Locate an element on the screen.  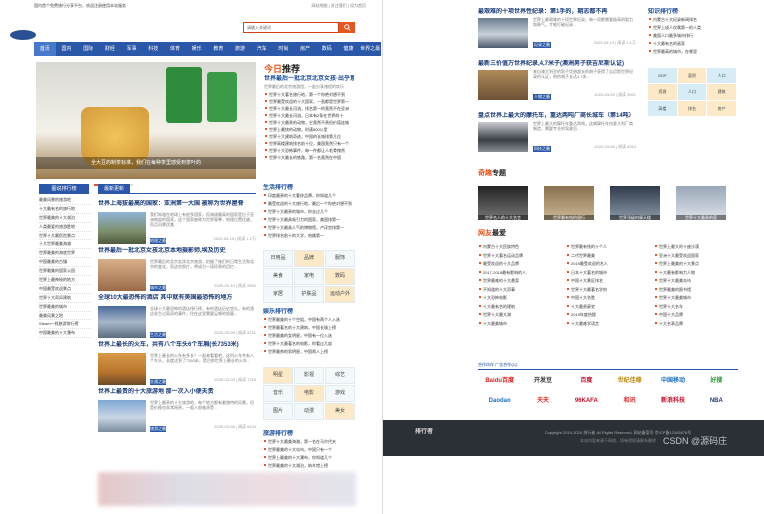
ent-grid-cell: 游戏 is located at coordinates (340, 393).